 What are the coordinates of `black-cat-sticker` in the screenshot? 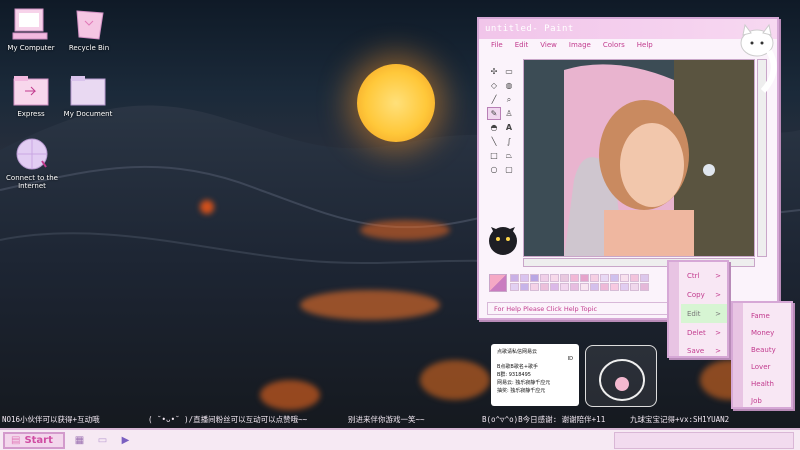 It's located at (503, 236).